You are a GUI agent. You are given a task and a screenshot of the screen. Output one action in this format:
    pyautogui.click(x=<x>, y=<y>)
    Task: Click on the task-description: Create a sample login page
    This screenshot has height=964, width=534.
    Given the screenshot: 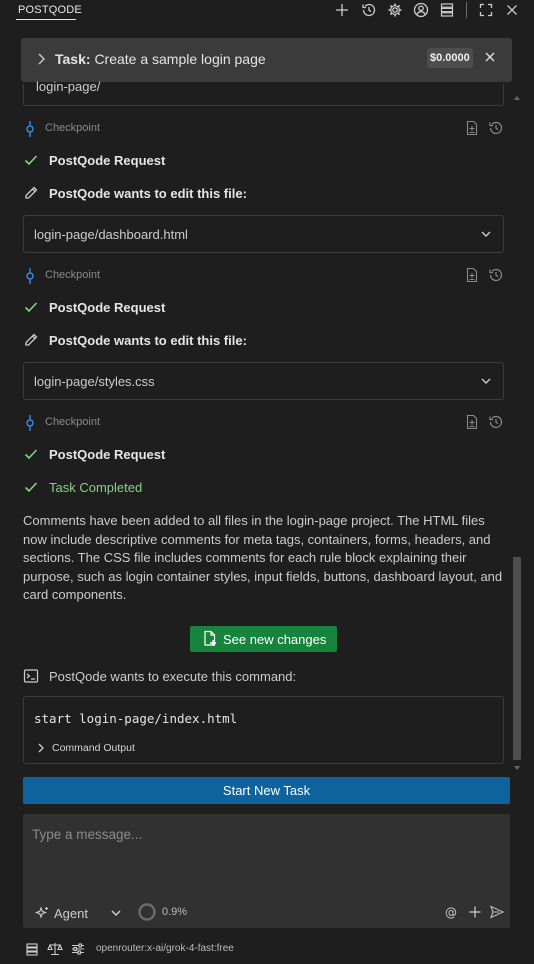 What is the action you would take?
    pyautogui.click(x=180, y=59)
    